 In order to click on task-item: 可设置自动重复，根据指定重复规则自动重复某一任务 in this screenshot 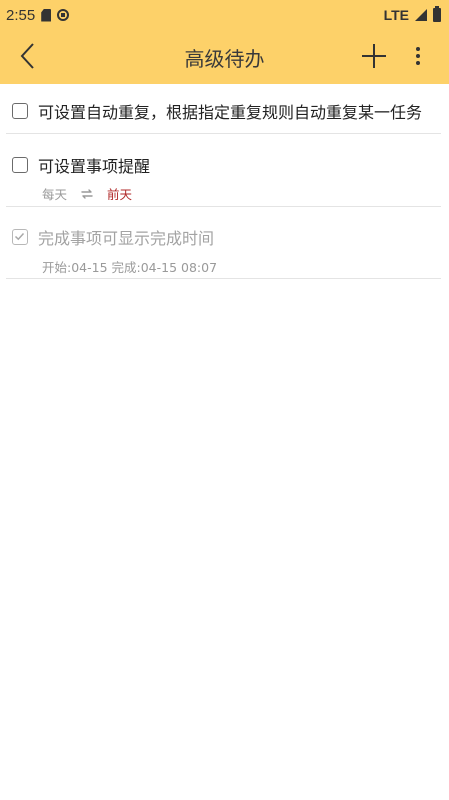, I will do `click(223, 109)`.